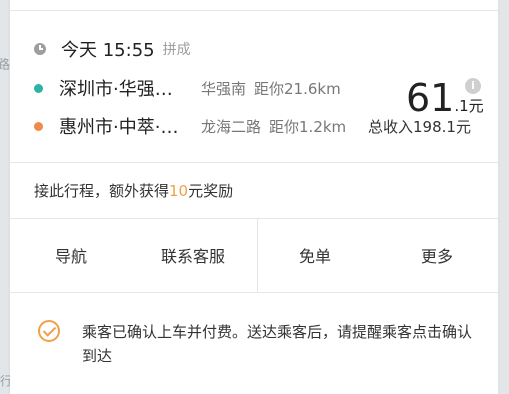 Image resolution: width=509 pixels, height=394 pixels. What do you see at coordinates (40, 49) in the screenshot?
I see `clock-icon` at bounding box center [40, 49].